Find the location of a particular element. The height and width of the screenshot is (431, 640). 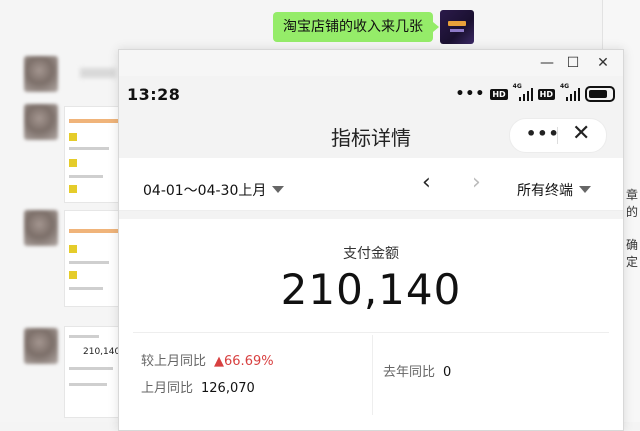

chat-message-bubble: 淘宝店铺的收入来几张 is located at coordinates (356, 27).